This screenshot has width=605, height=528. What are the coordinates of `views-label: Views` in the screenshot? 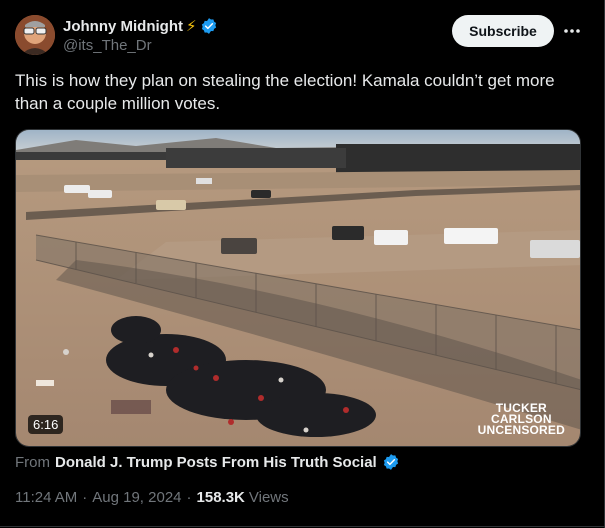 It's located at (268, 497).